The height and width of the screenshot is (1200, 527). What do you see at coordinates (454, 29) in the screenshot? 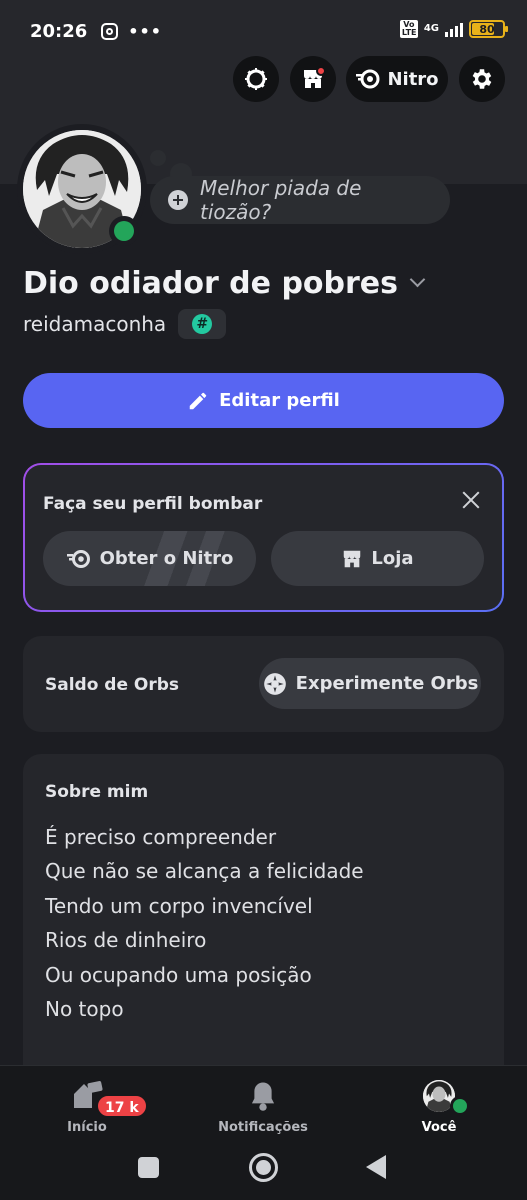
I see `signal-icon` at bounding box center [454, 29].